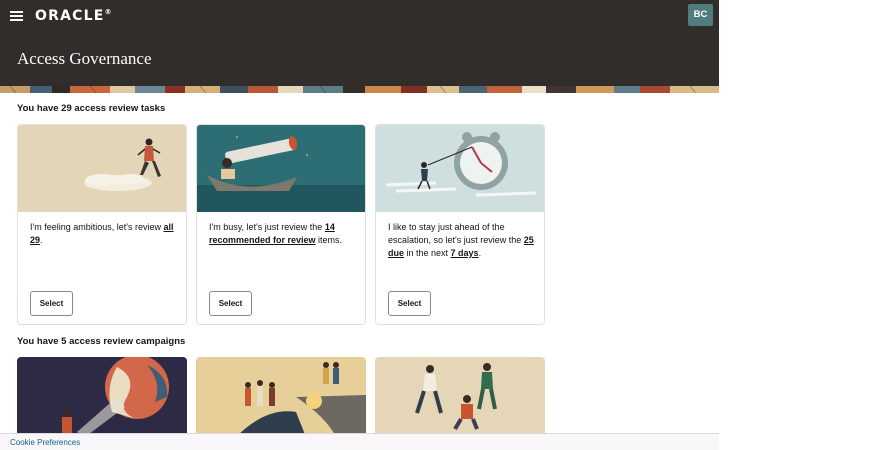 The height and width of the screenshot is (450, 888). Describe the element at coordinates (45, 442) in the screenshot. I see `cookie-preferences-link: Cookie Preferences` at that location.